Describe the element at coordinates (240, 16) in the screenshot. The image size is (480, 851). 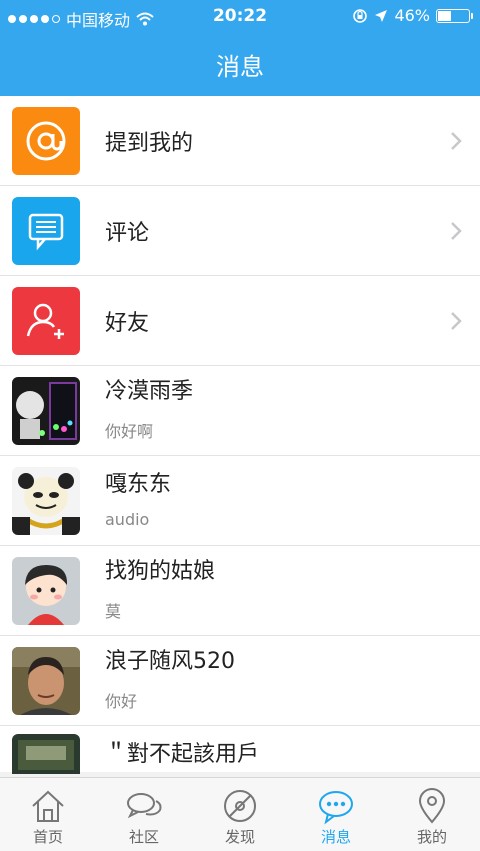
I see `status-bar: 中国移动 20:22 46%` at that location.